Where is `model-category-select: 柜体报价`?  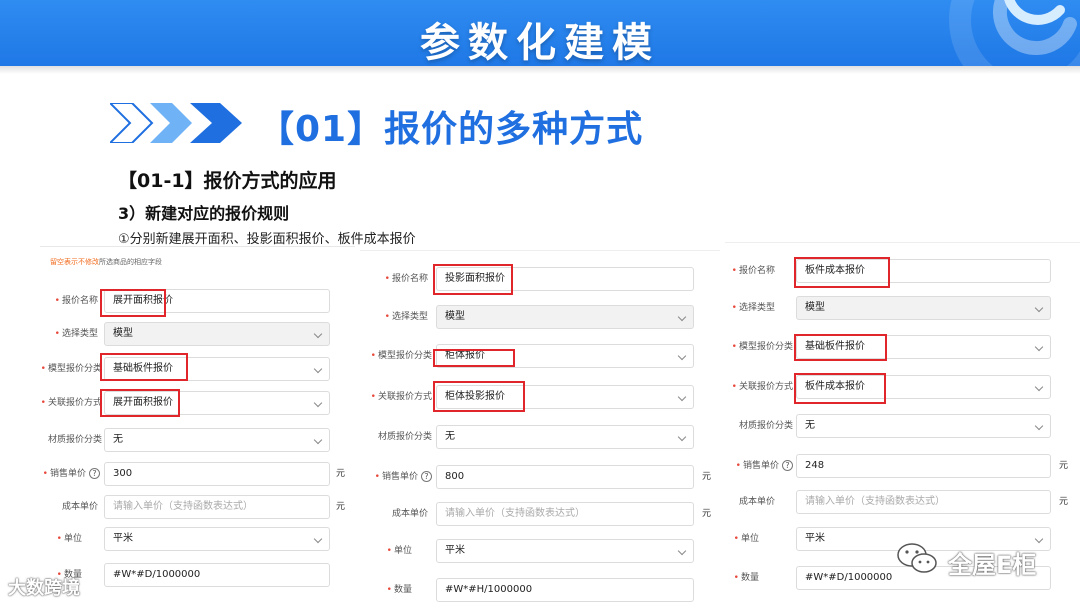
model-category-select: 柜体报价 is located at coordinates (565, 356).